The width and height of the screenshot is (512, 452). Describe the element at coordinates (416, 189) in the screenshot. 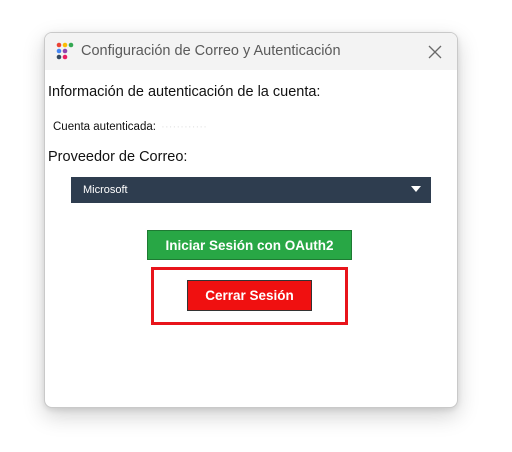

I see `dropdown-arrow-icon` at that location.